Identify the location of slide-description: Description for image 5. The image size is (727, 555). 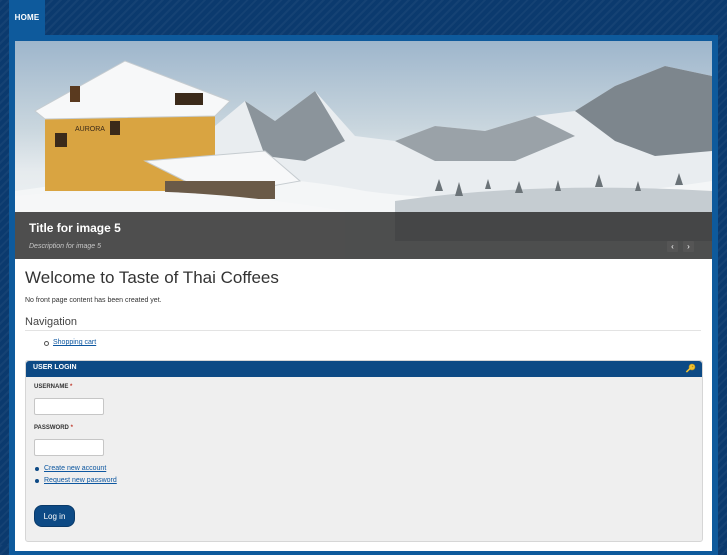
(65, 246).